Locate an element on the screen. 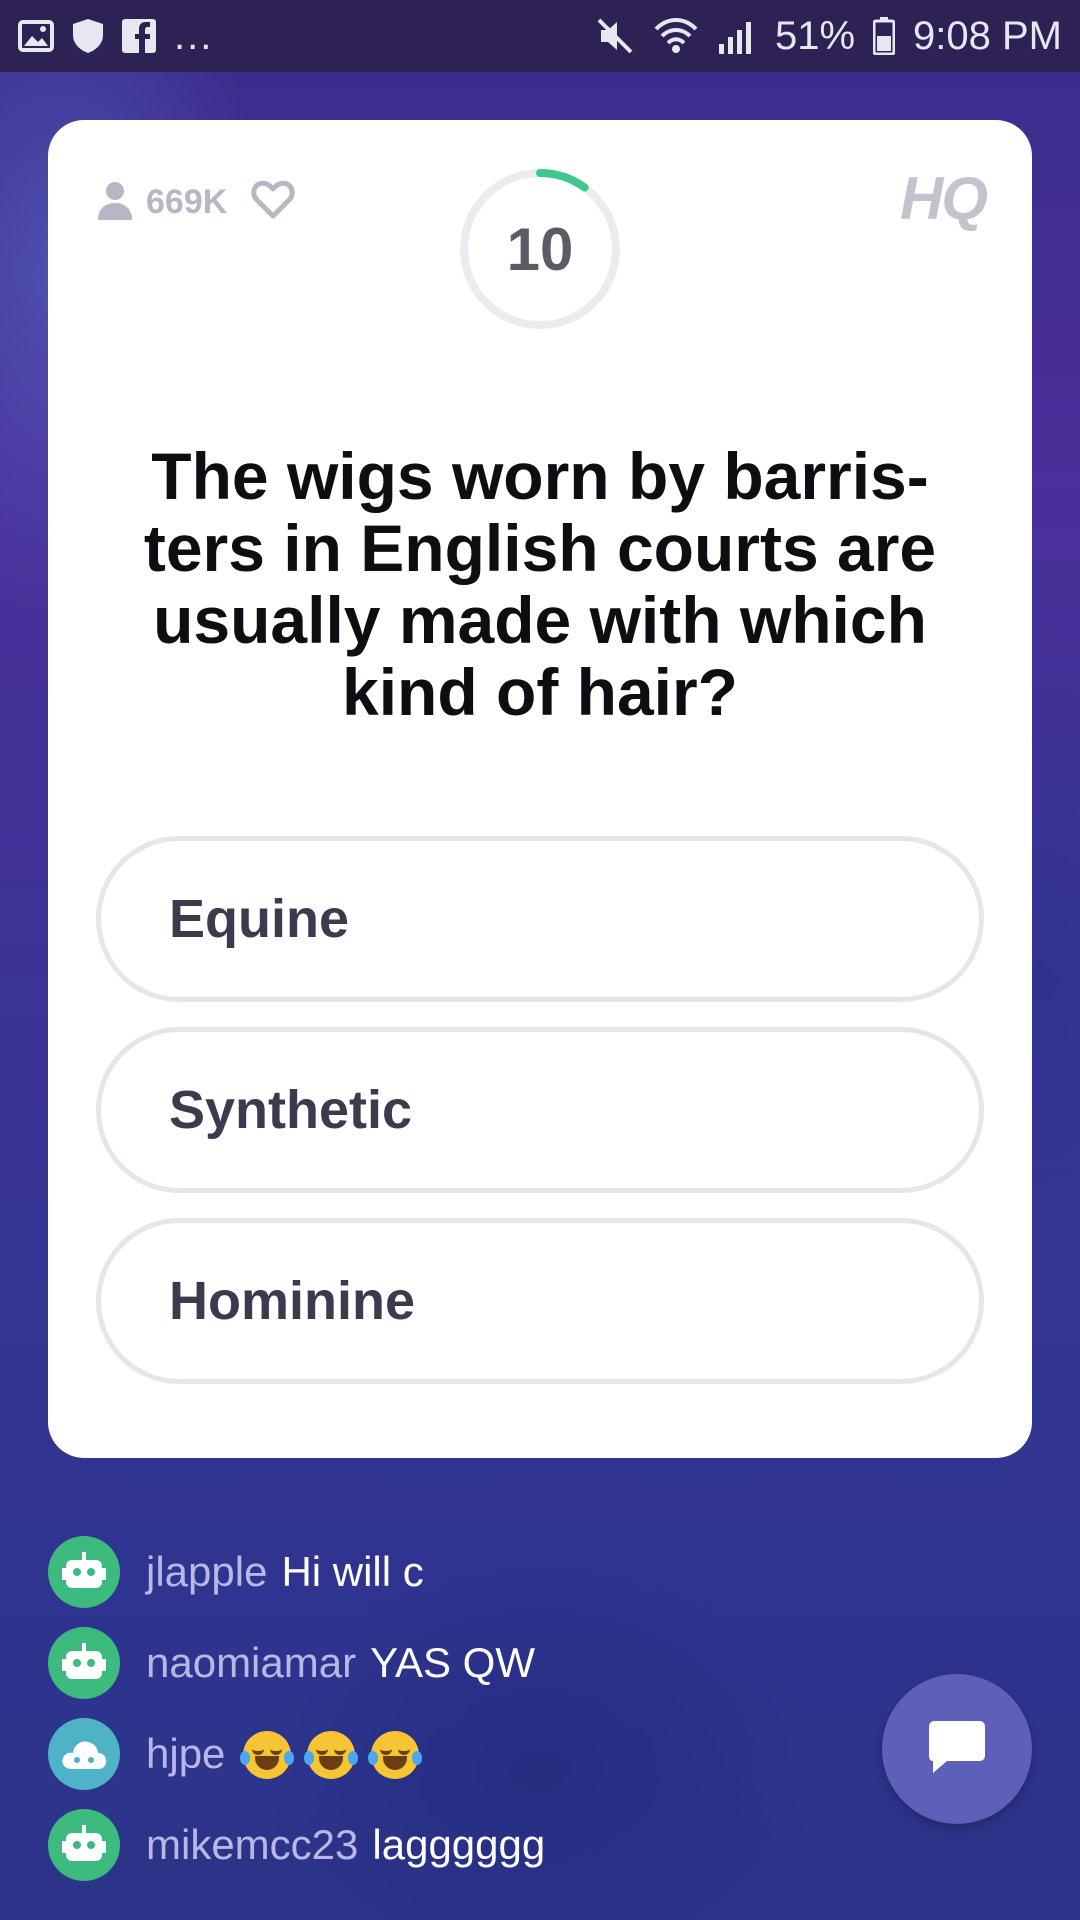 This screenshot has height=1920, width=1080. chat-message: mikemcc23 lagggggg is located at coordinates (448, 1844).